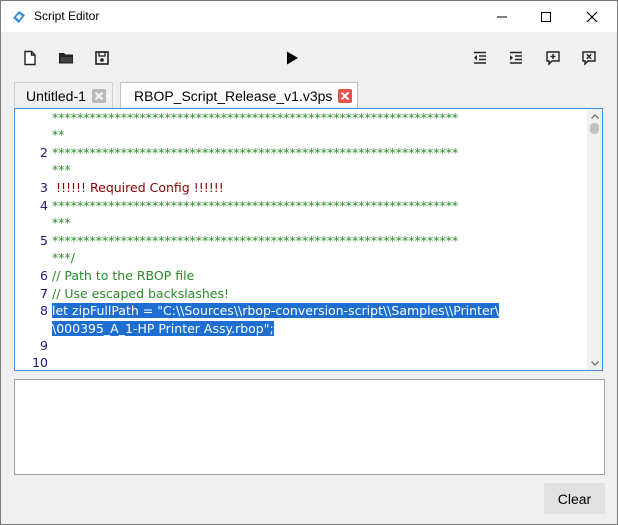 Image resolution: width=618 pixels, height=525 pixels. I want to click on decrease-indent-button, so click(480, 58).